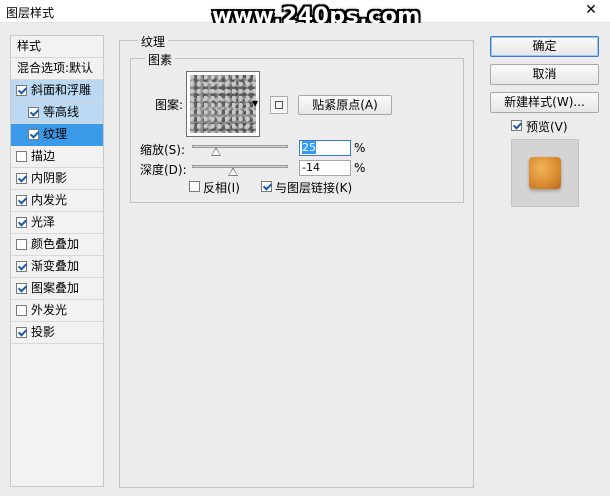 The width and height of the screenshot is (610, 496). Describe the element at coordinates (21, 310) in the screenshot. I see `outer-glow-checkbox` at that location.